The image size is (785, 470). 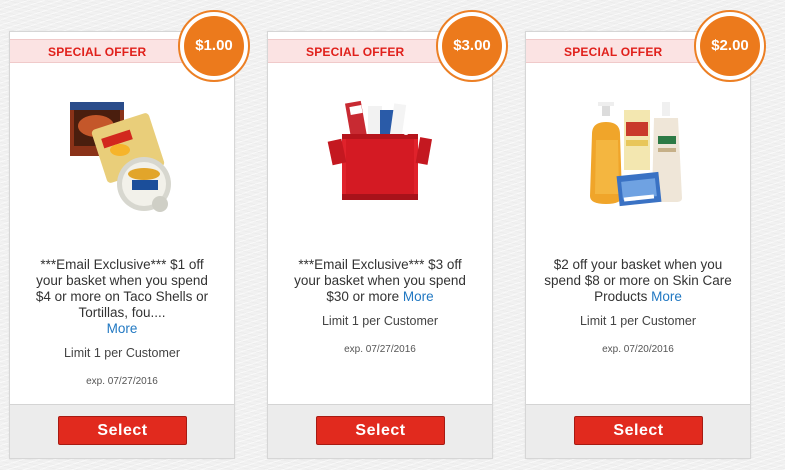 I want to click on coupon-value-badge: $3.00, so click(x=472, y=46).